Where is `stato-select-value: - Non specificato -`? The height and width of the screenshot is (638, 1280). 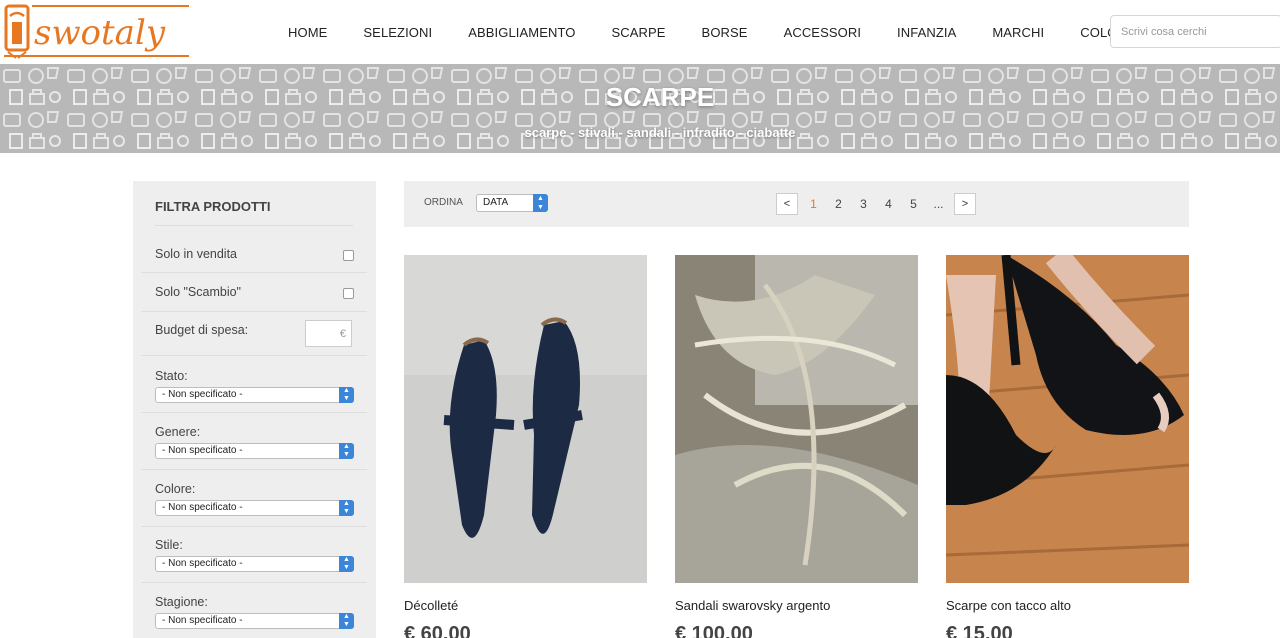 stato-select-value: - Non specificato - is located at coordinates (202, 394).